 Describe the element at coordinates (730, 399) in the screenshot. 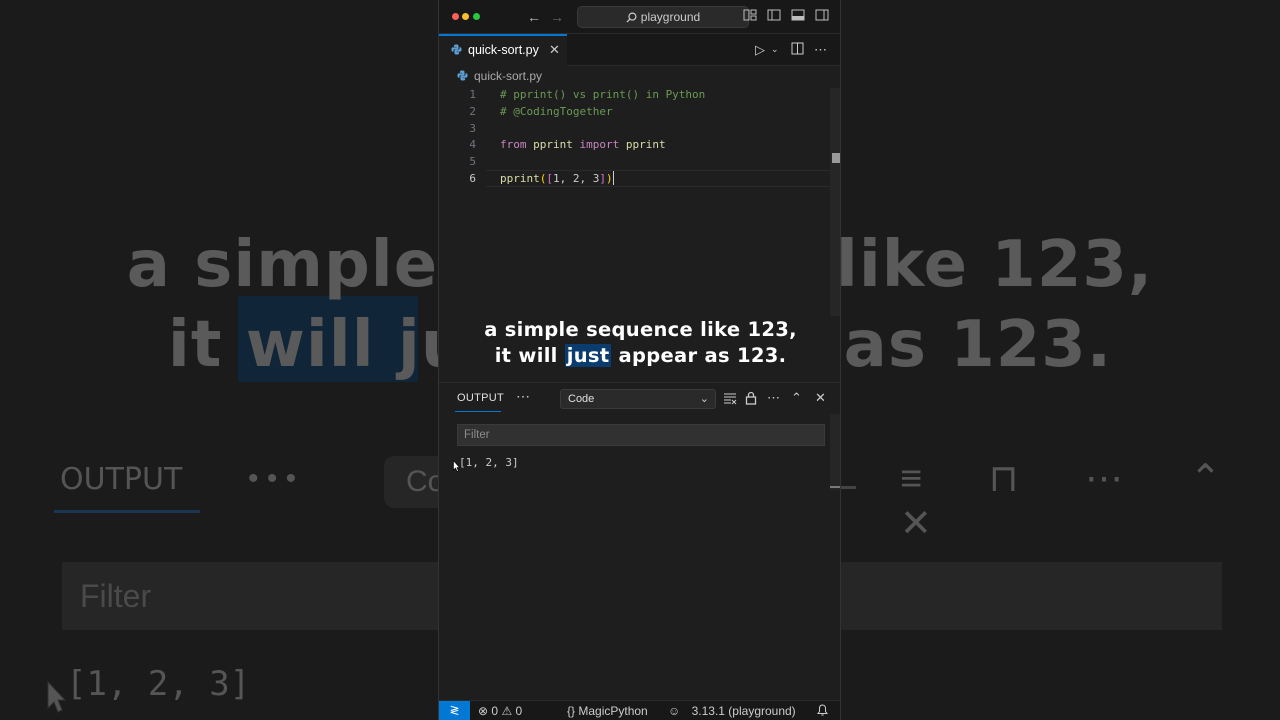

I see `clear-output-icon` at that location.